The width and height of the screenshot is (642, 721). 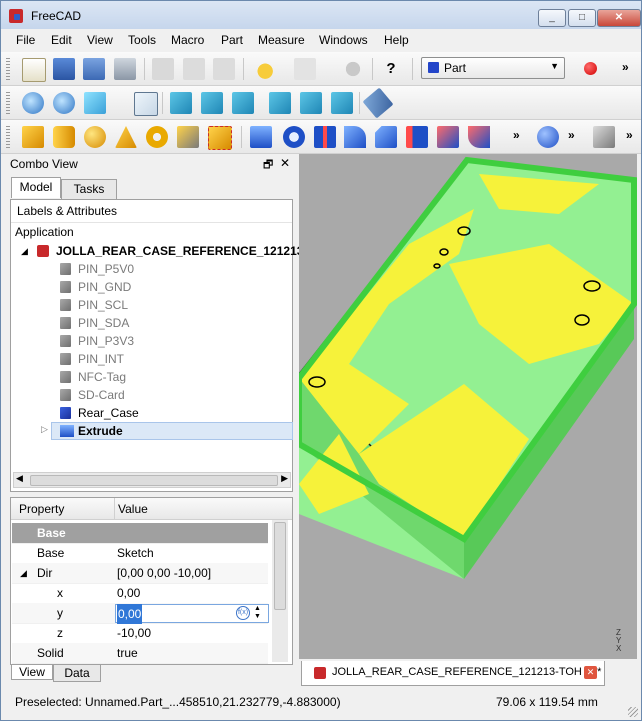 I want to click on sweep-icon, so click(x=479, y=137).